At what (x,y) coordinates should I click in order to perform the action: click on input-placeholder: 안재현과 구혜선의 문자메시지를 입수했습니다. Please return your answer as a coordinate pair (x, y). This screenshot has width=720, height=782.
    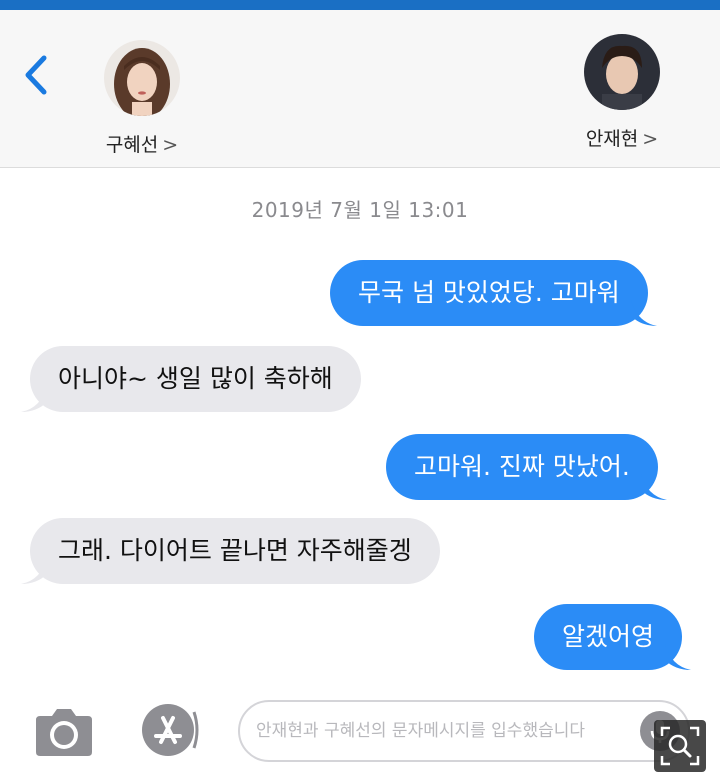
    Looking at the image, I should click on (421, 731).